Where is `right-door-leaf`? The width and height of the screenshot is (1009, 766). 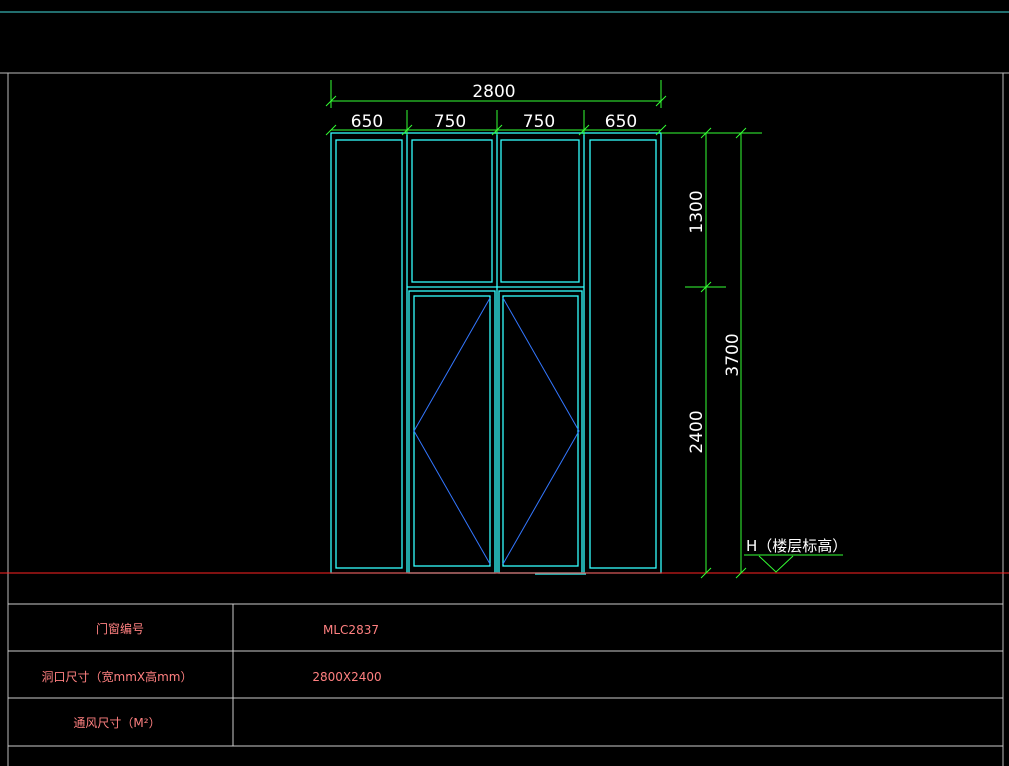
right-door-leaf is located at coordinates (540, 432).